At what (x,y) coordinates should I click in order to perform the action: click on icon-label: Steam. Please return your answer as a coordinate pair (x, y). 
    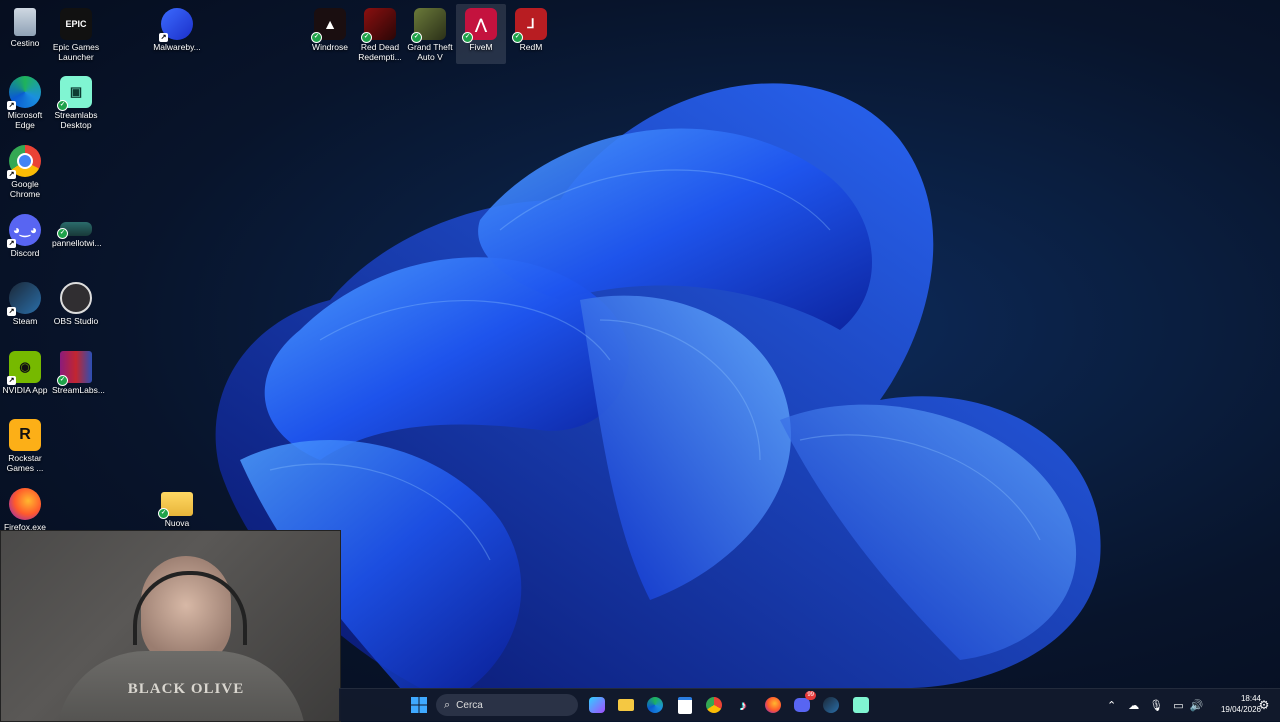
    Looking at the image, I should click on (25, 321).